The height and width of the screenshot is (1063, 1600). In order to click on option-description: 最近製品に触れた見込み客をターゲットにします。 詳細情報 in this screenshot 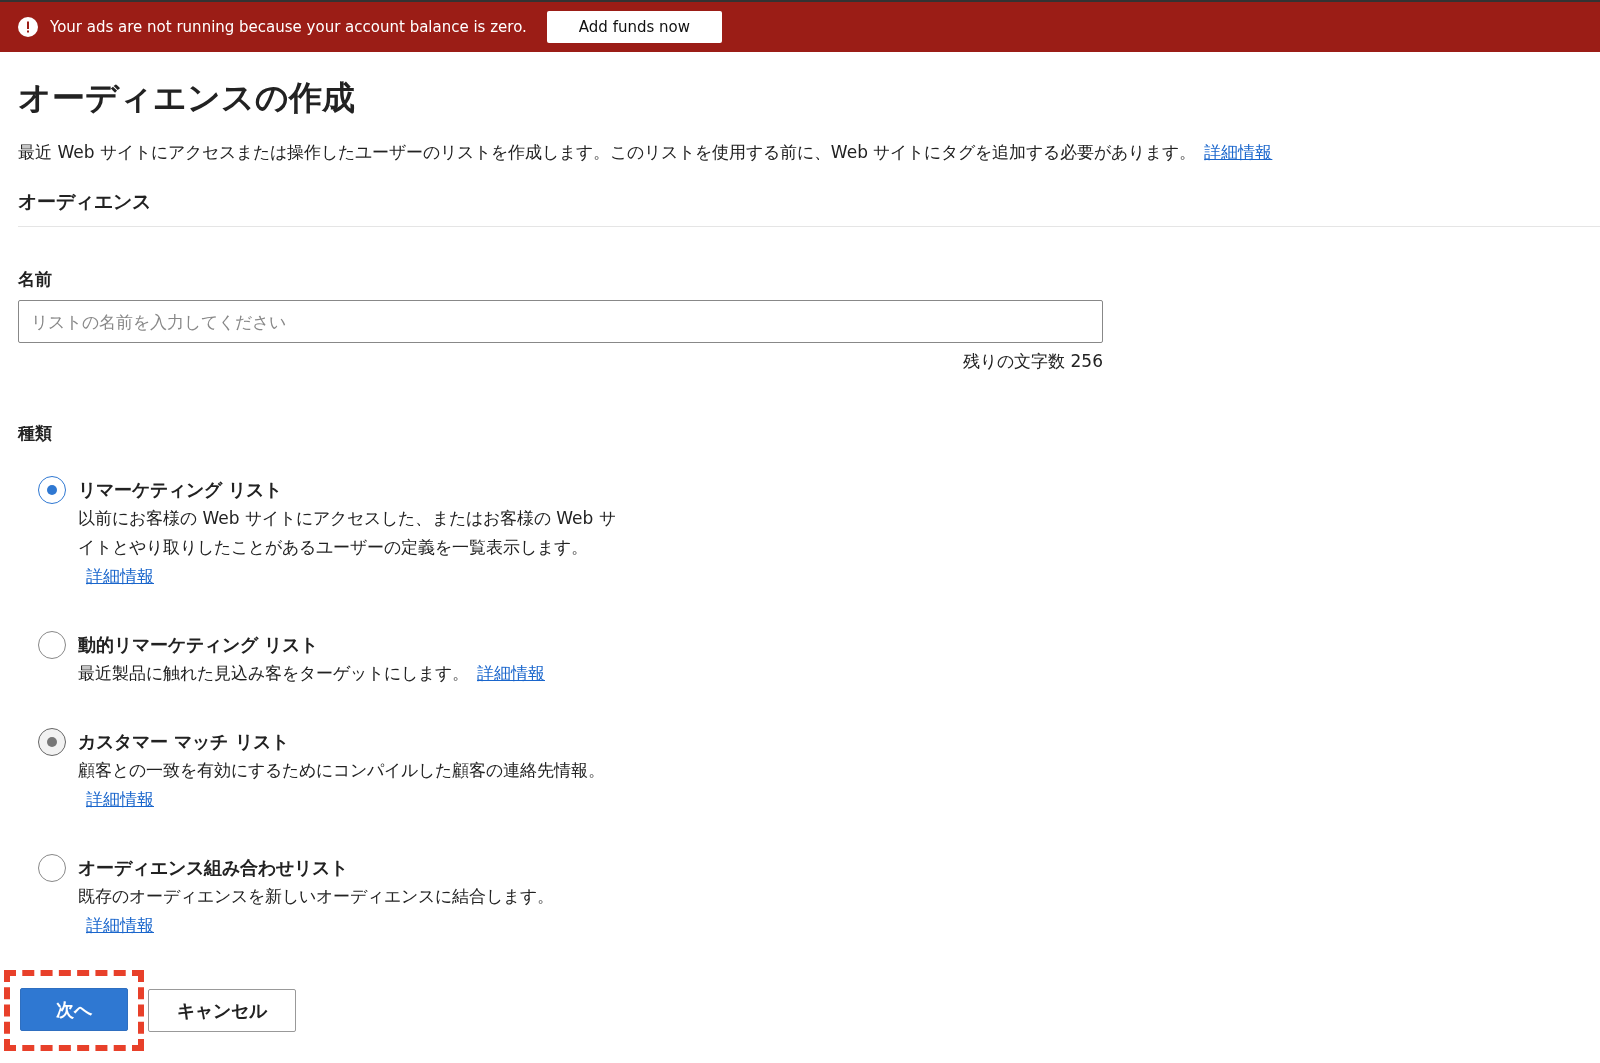, I will do `click(311, 674)`.